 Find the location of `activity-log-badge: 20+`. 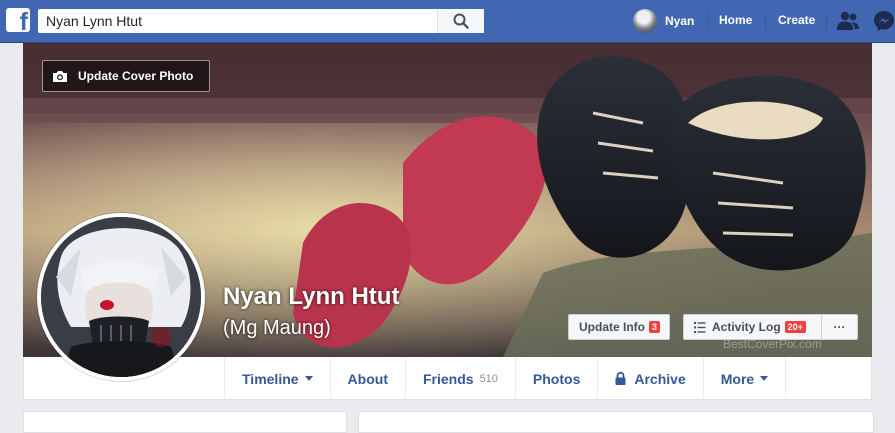

activity-log-badge: 20+ is located at coordinates (795, 327).